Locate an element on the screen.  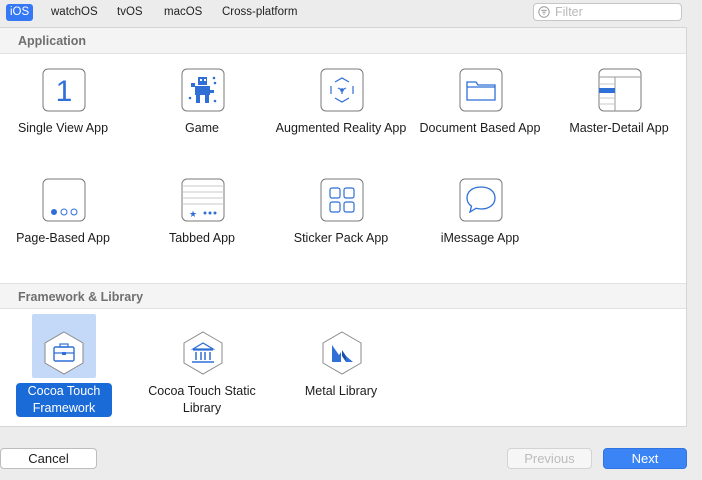
template-metal-library: Metal Library is located at coordinates (341, 373).